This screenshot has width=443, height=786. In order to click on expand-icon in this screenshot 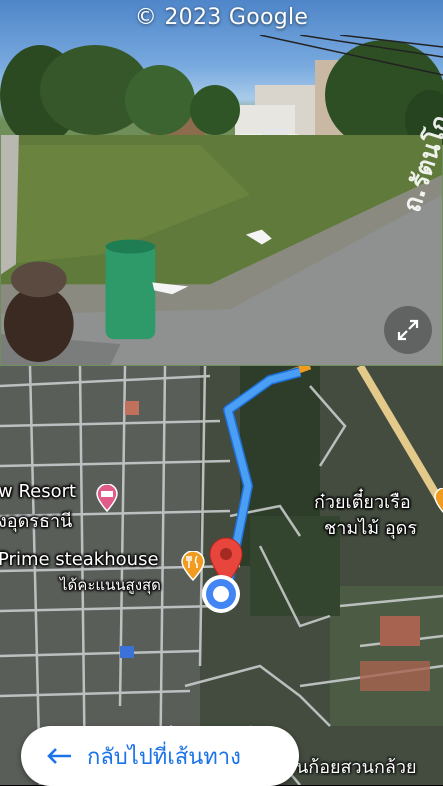, I will do `click(408, 330)`.